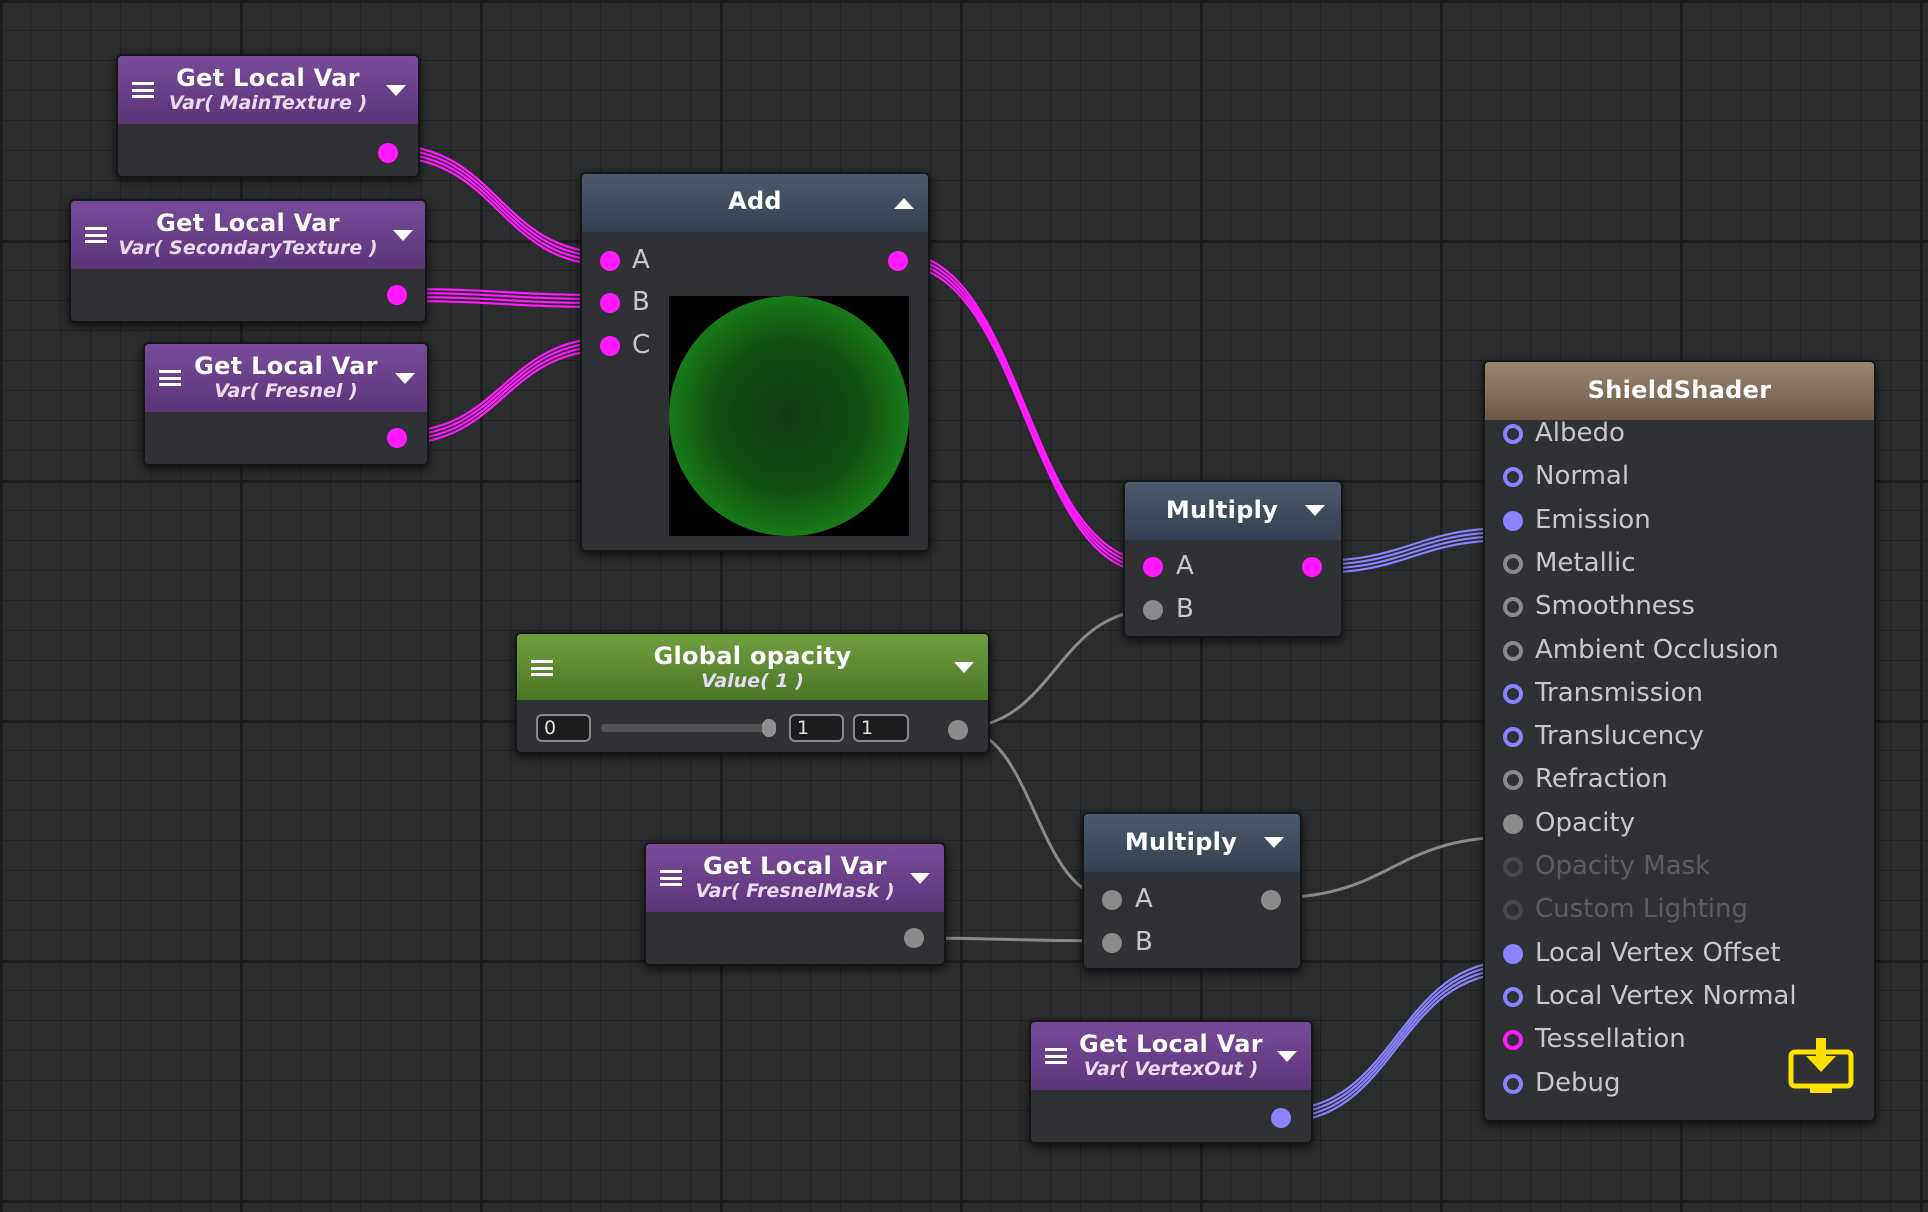  Describe the element at coordinates (1679, 391) in the screenshot. I see `node-header: ShieldShader` at that location.